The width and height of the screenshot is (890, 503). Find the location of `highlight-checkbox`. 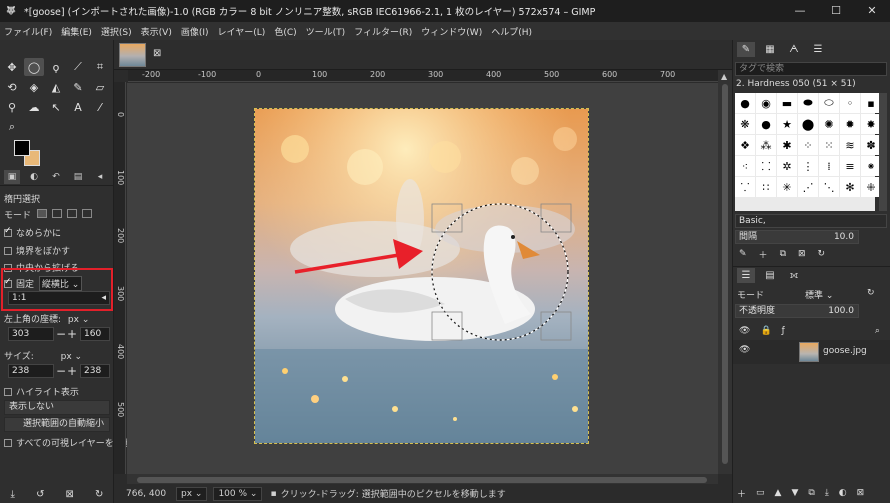

highlight-checkbox is located at coordinates (8, 392).